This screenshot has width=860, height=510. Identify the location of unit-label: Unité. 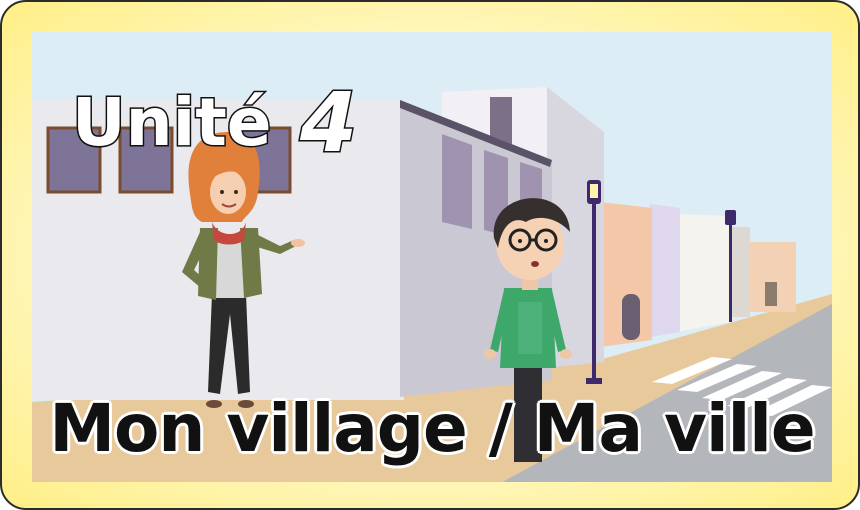
(172, 123).